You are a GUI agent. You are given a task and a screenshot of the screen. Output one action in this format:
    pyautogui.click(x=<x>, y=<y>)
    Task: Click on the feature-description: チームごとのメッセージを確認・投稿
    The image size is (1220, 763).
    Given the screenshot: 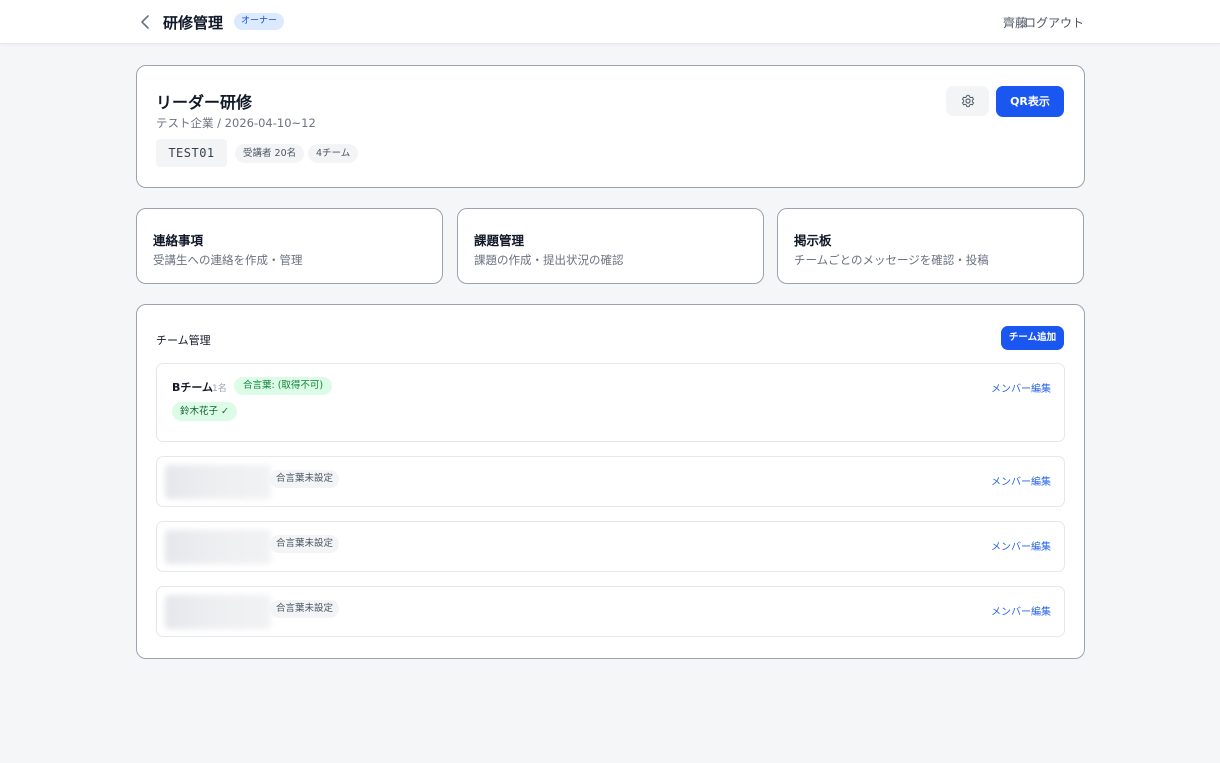 What is the action you would take?
    pyautogui.click(x=891, y=260)
    